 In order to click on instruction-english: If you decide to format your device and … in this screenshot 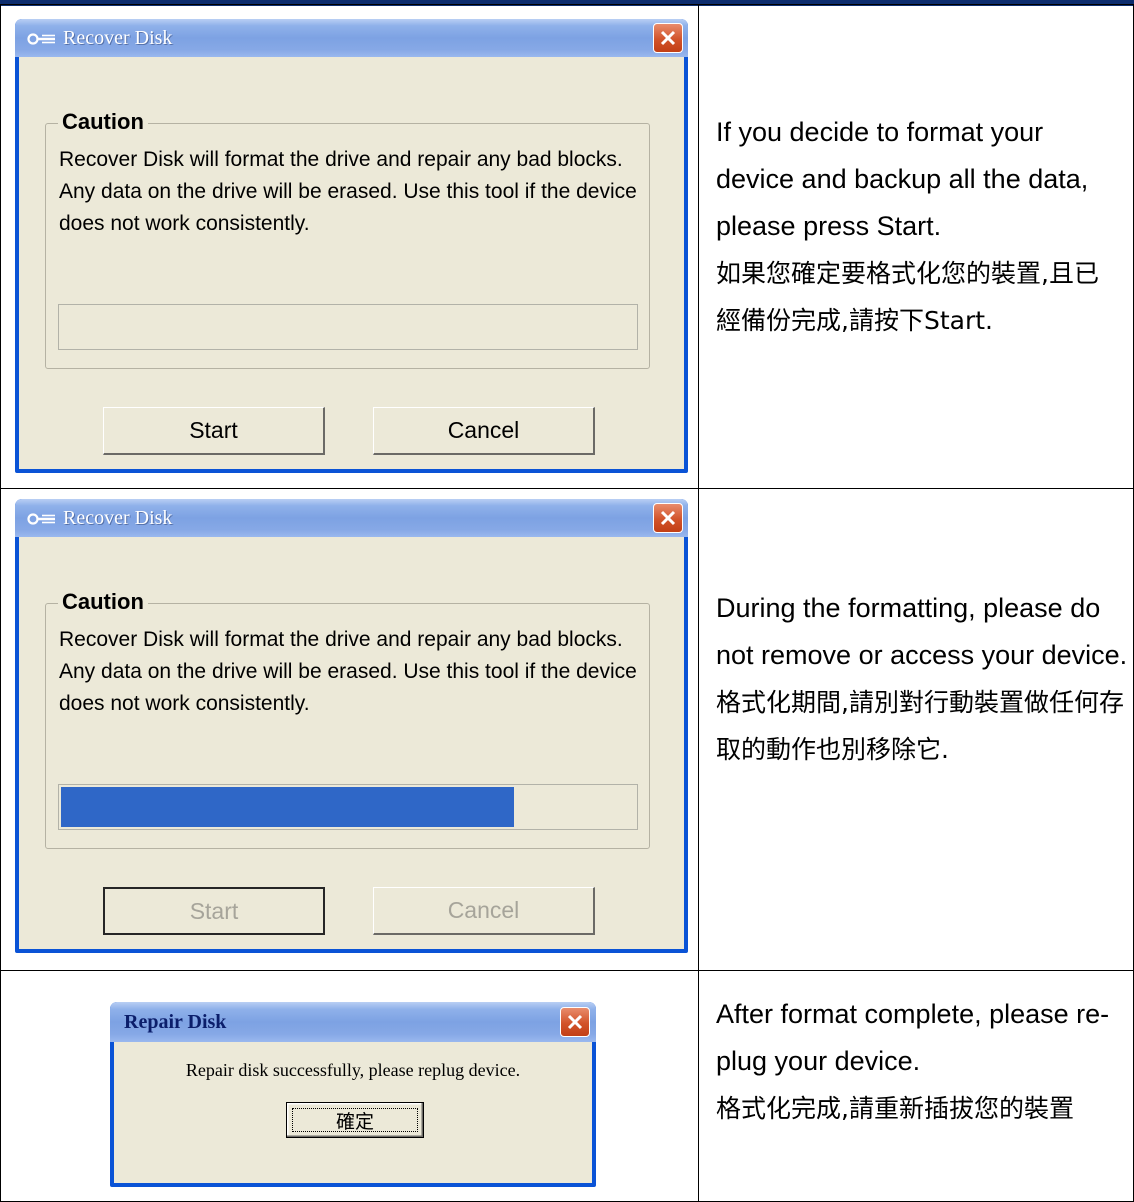, I will do `click(902, 179)`.